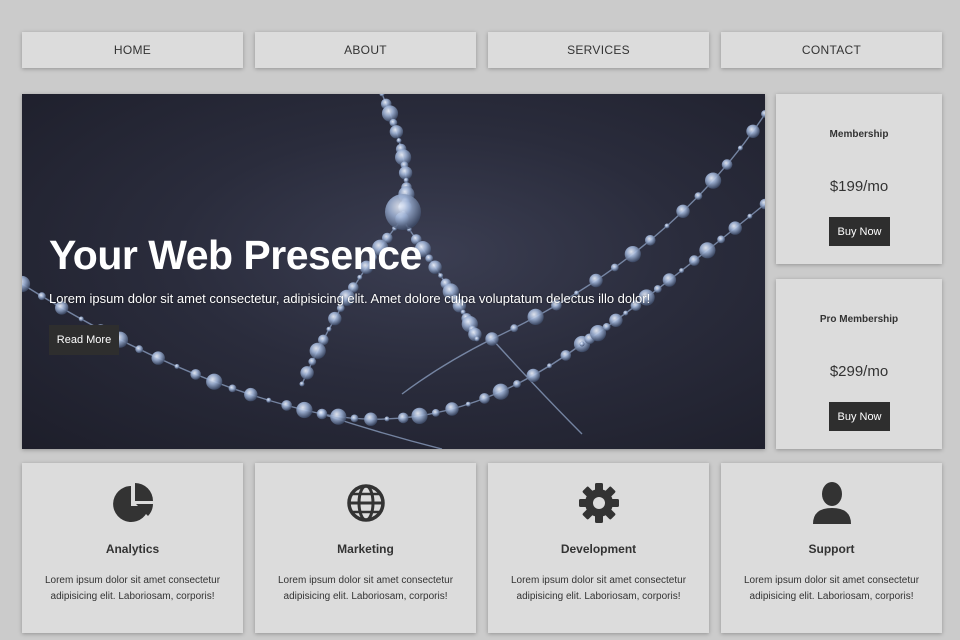 This screenshot has width=960, height=640. I want to click on nav-item-about: ABOUT, so click(365, 50).